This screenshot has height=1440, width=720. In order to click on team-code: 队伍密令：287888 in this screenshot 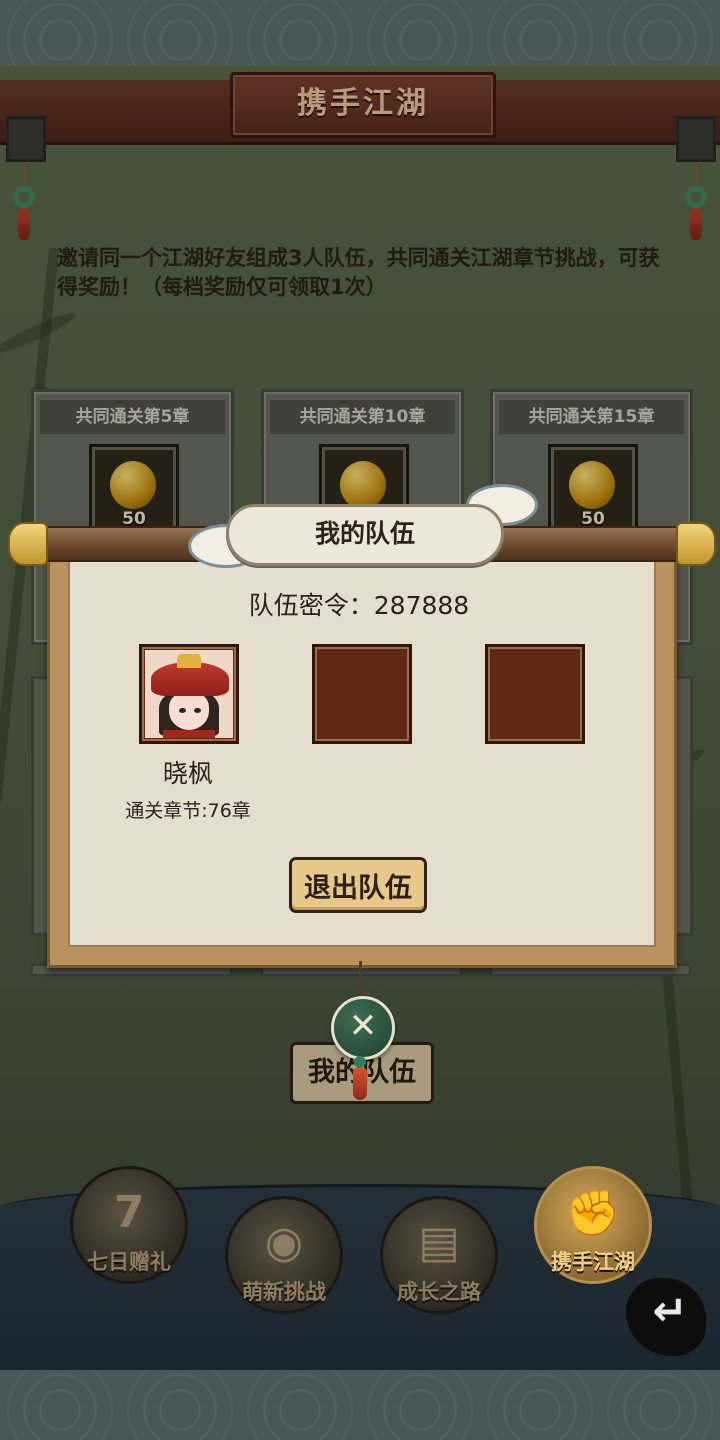, I will do `click(359, 605)`.